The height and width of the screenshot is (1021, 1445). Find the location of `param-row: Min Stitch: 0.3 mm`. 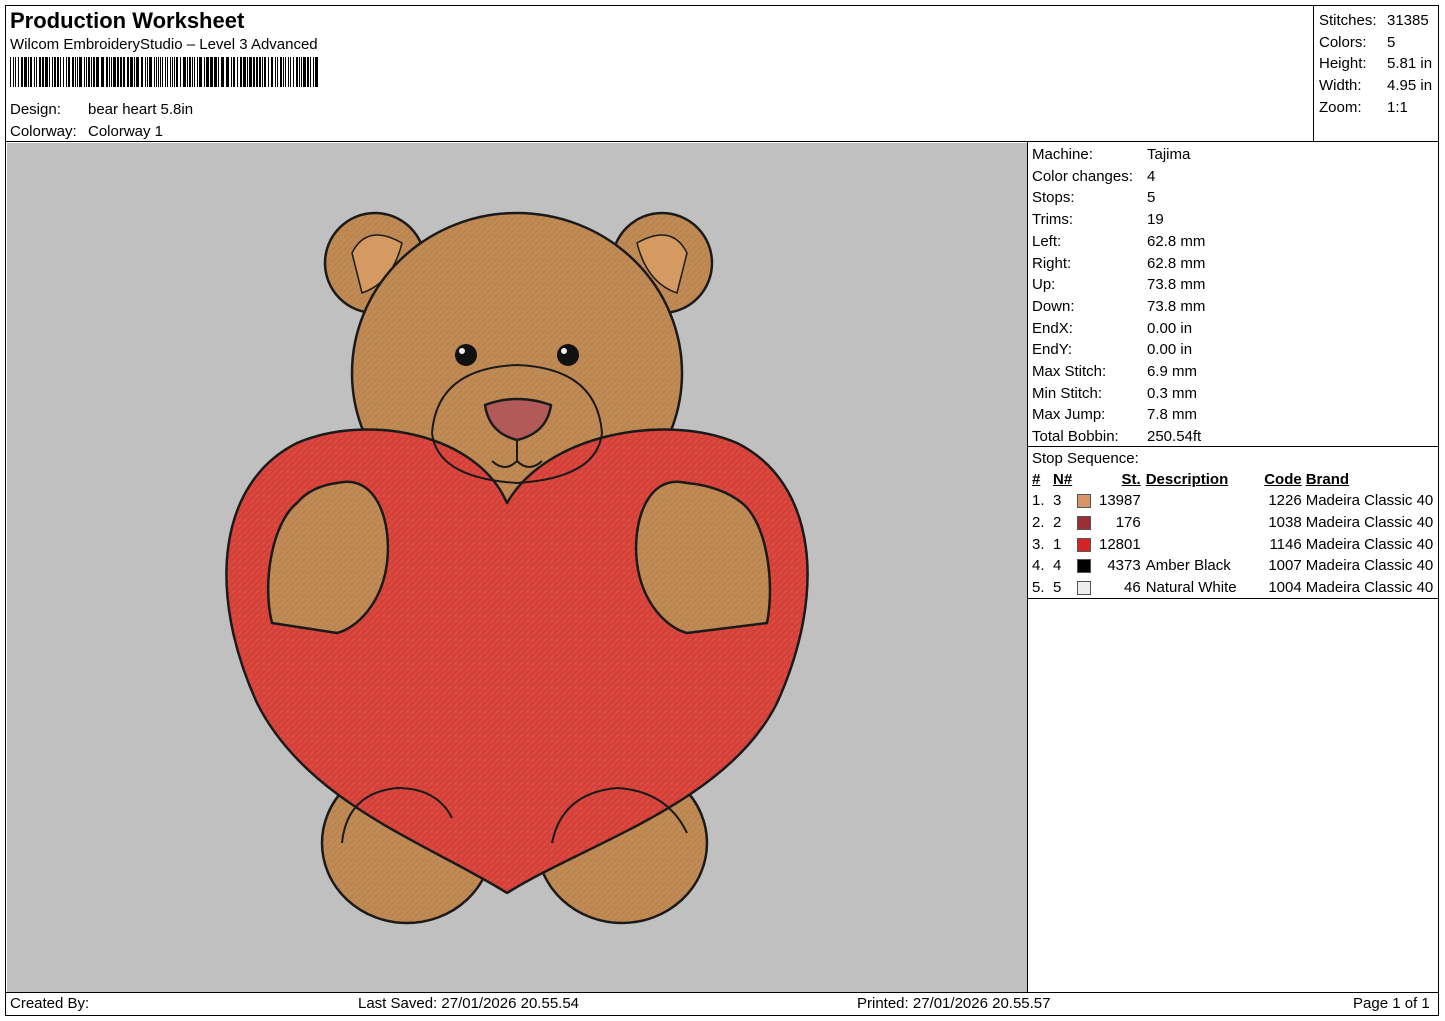

param-row: Min Stitch: 0.3 mm is located at coordinates (1118, 394).